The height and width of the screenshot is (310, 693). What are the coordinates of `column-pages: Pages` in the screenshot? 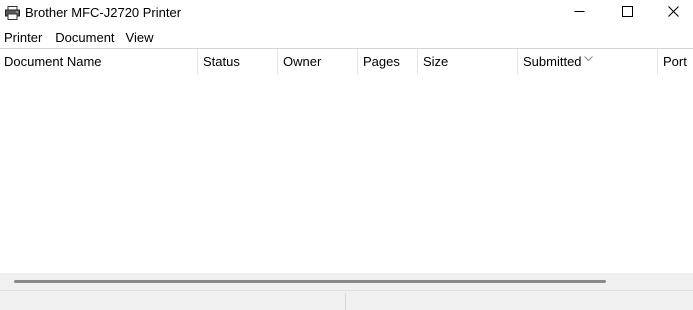 It's located at (388, 62).